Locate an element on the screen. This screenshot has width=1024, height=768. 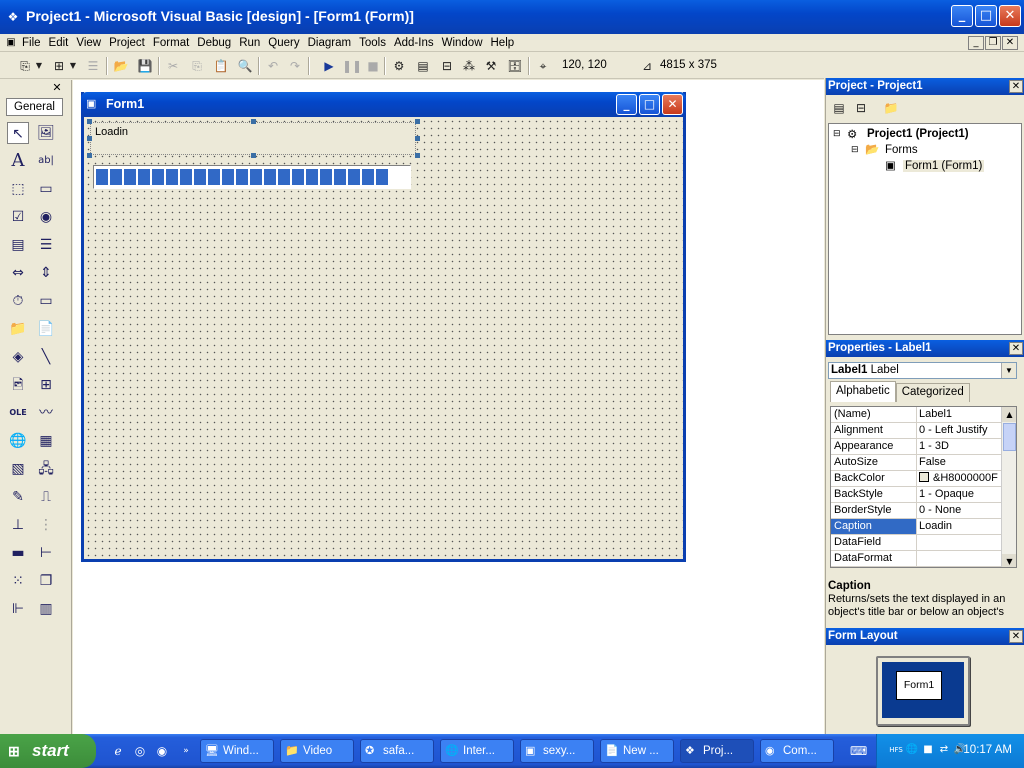
line-tool-icon: ╲ is located at coordinates (46, 357).